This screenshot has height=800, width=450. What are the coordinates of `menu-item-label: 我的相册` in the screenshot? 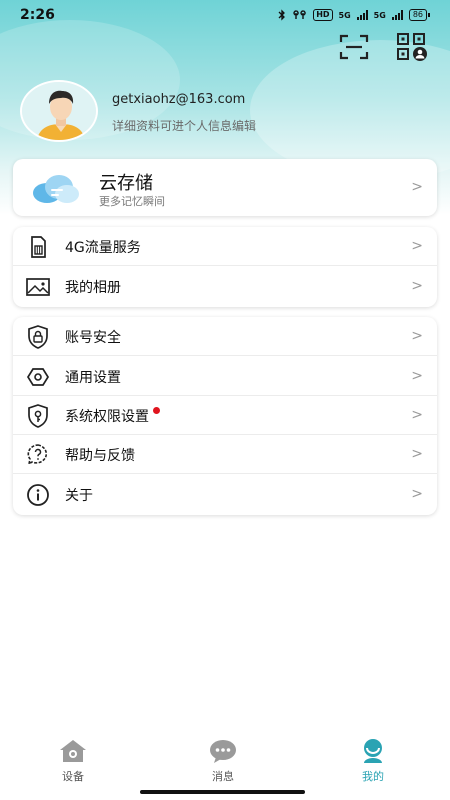 It's located at (93, 288).